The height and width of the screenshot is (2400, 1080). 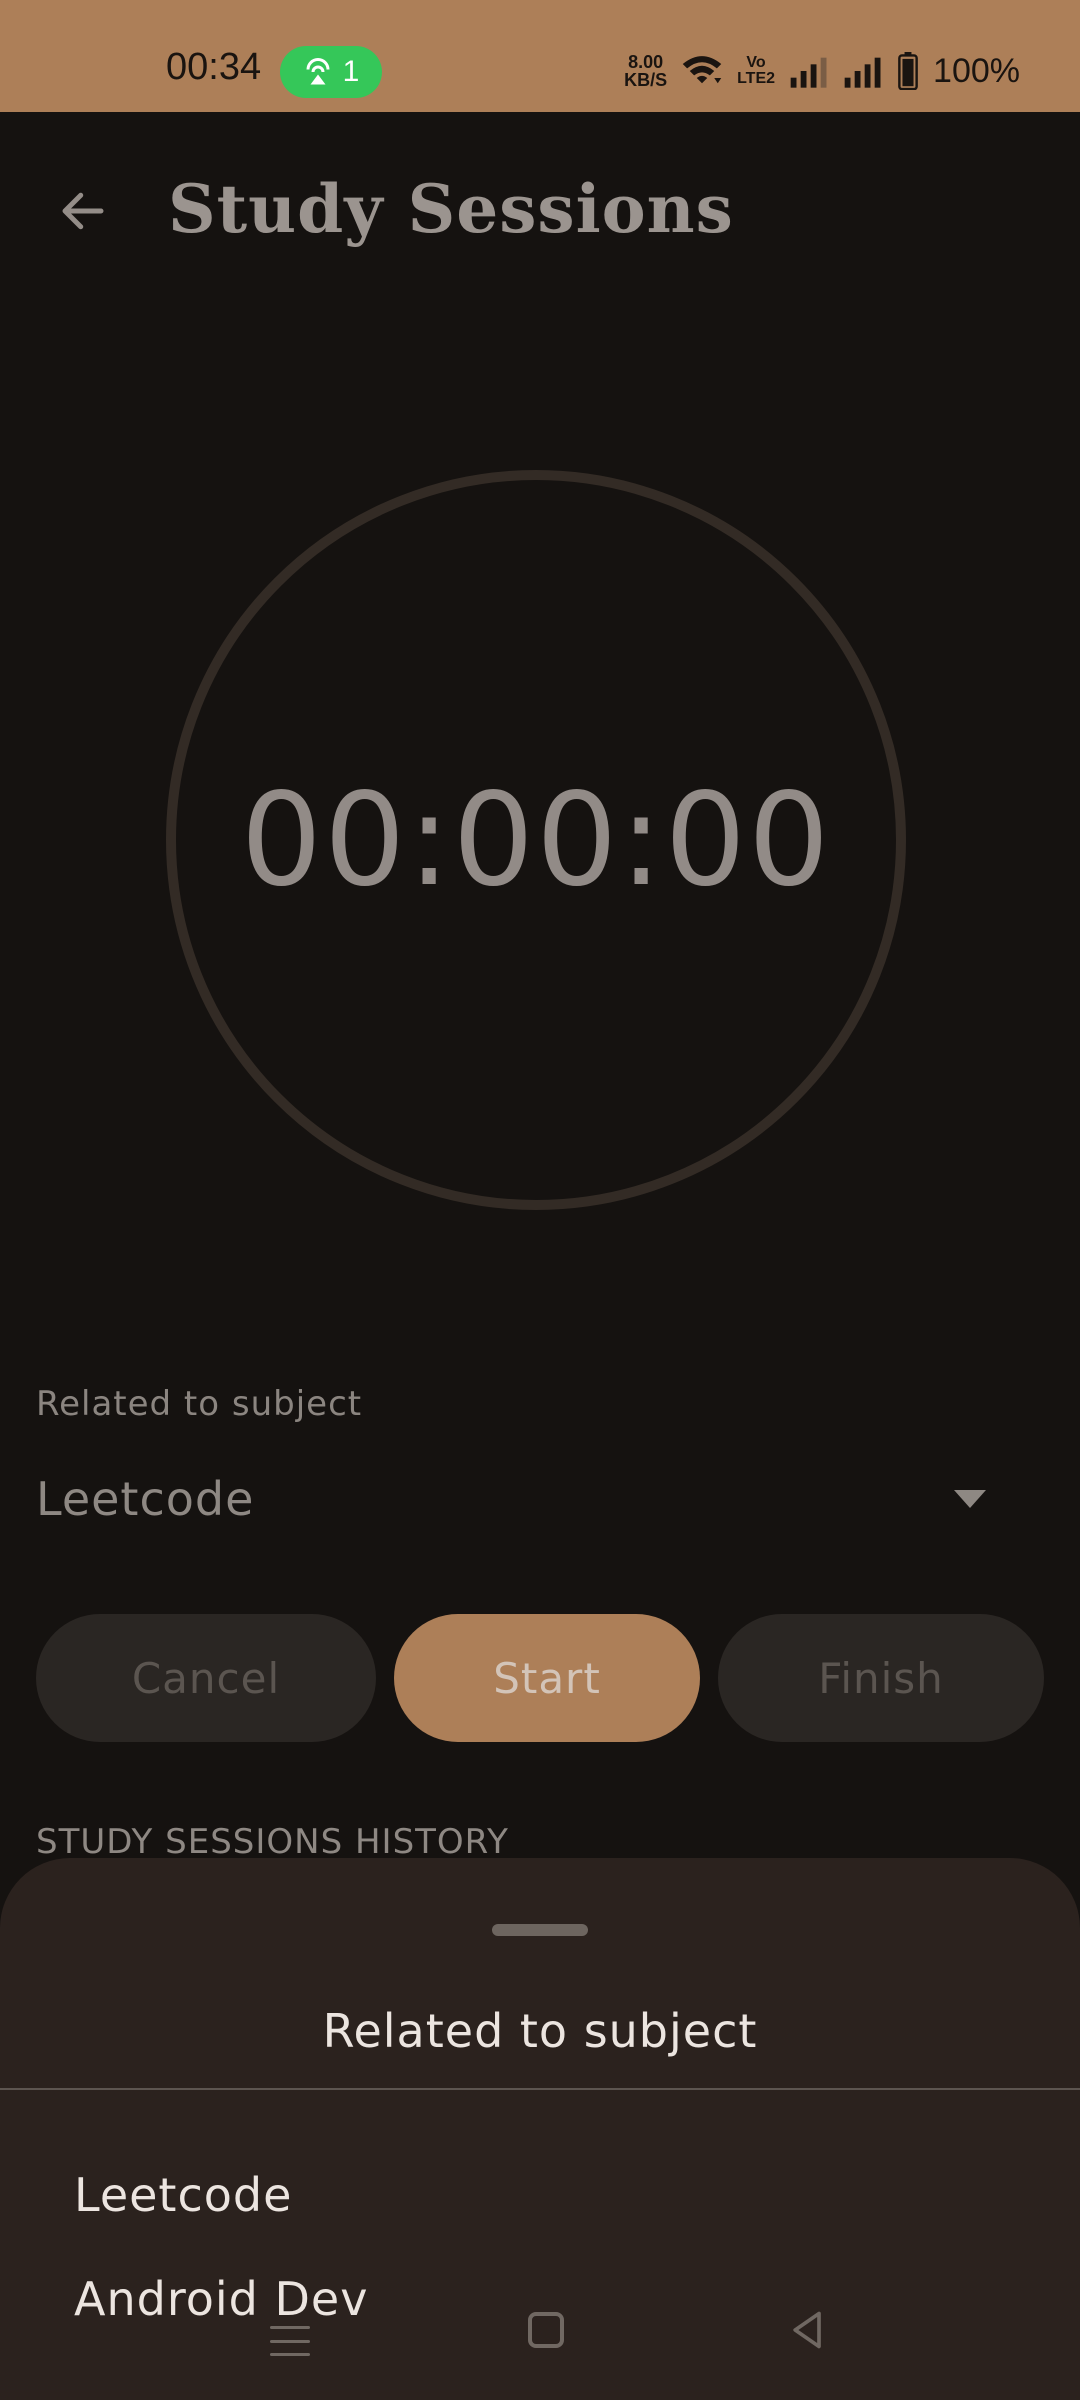 I want to click on volte-line2: LTE2, so click(x=756, y=78).